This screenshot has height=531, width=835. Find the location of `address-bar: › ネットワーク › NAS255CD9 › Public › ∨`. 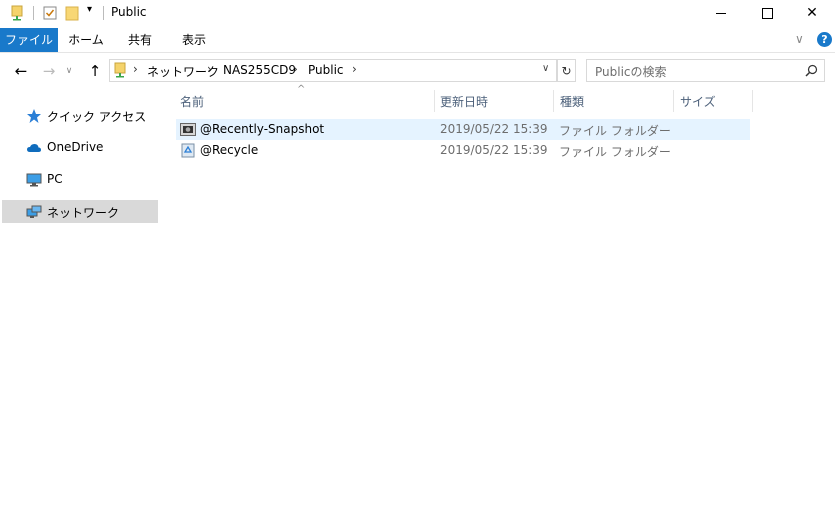

address-bar: › ネットワーク › NAS255CD9 › Public › ∨ is located at coordinates (333, 70).